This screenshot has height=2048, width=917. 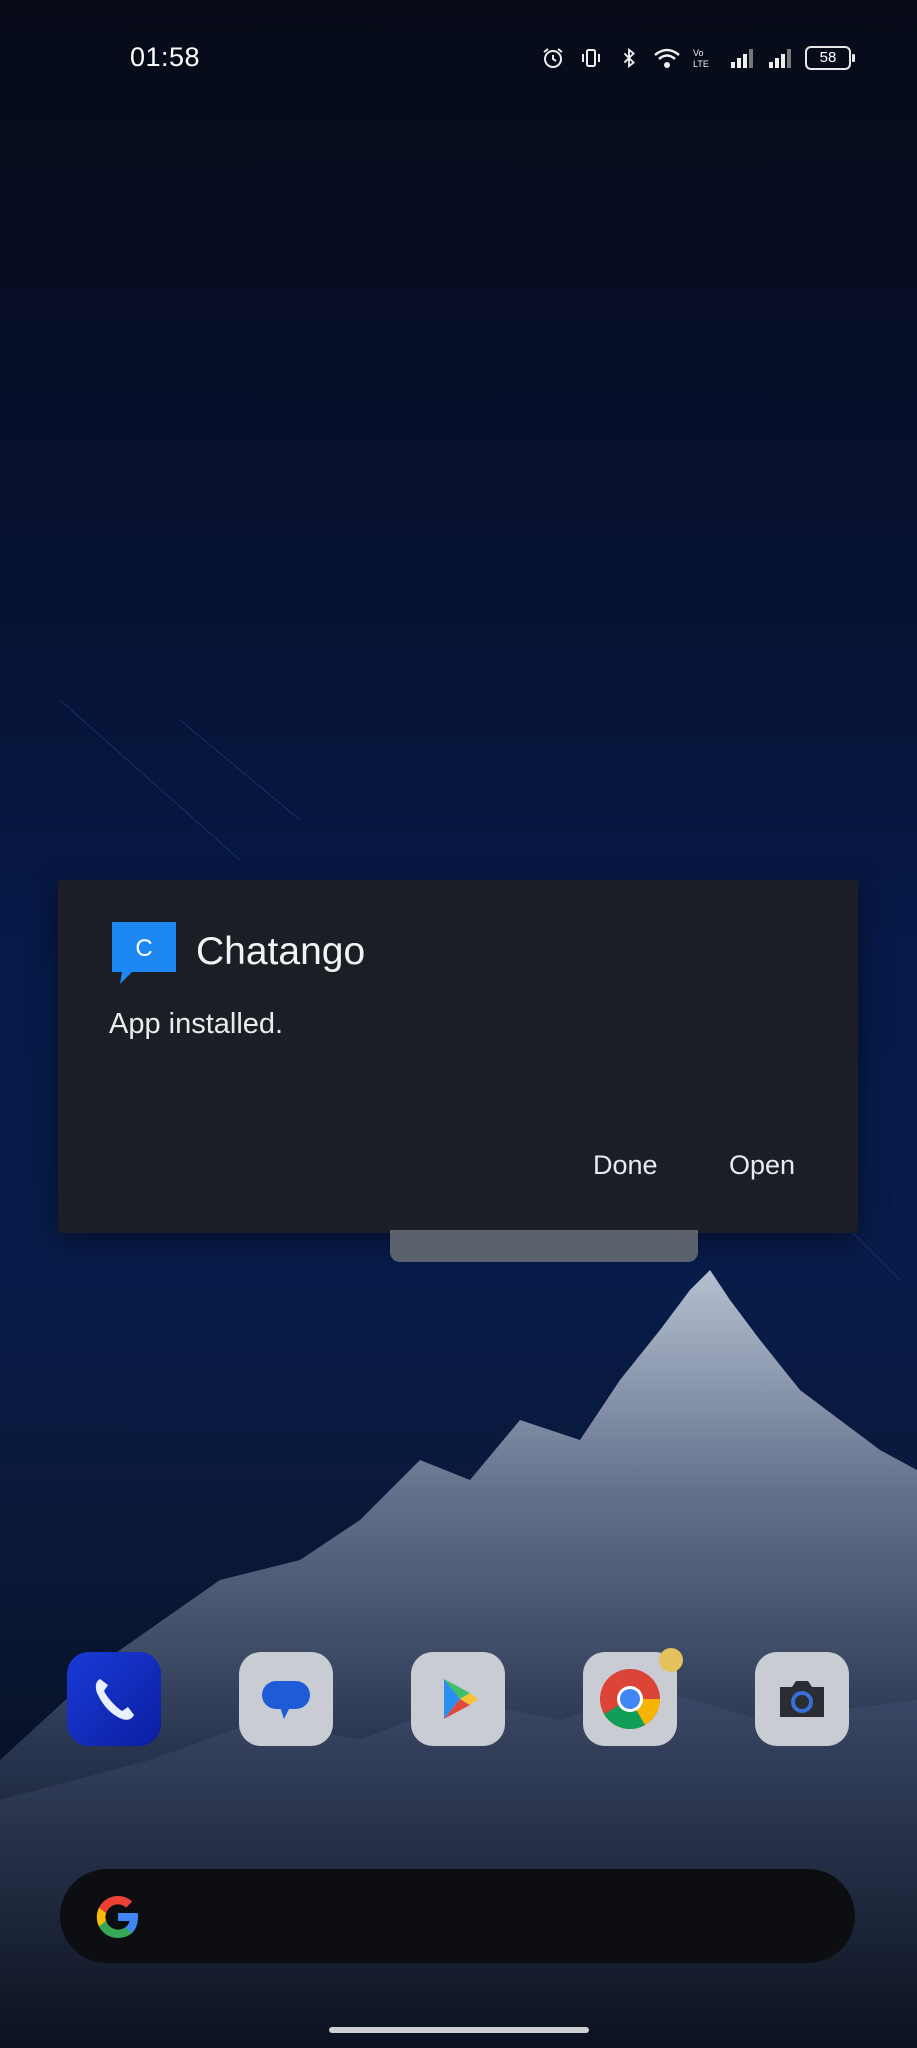 I want to click on volte-icon: Vo LTE, so click(x=705, y=58).